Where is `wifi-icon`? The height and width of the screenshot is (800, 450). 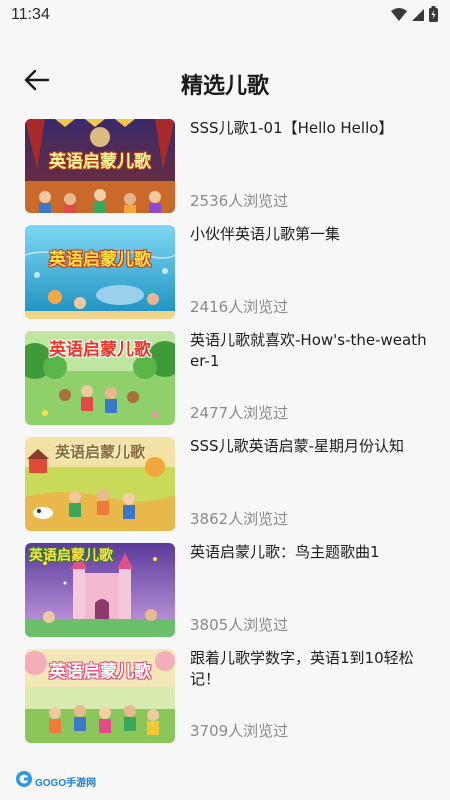 wifi-icon is located at coordinates (399, 16).